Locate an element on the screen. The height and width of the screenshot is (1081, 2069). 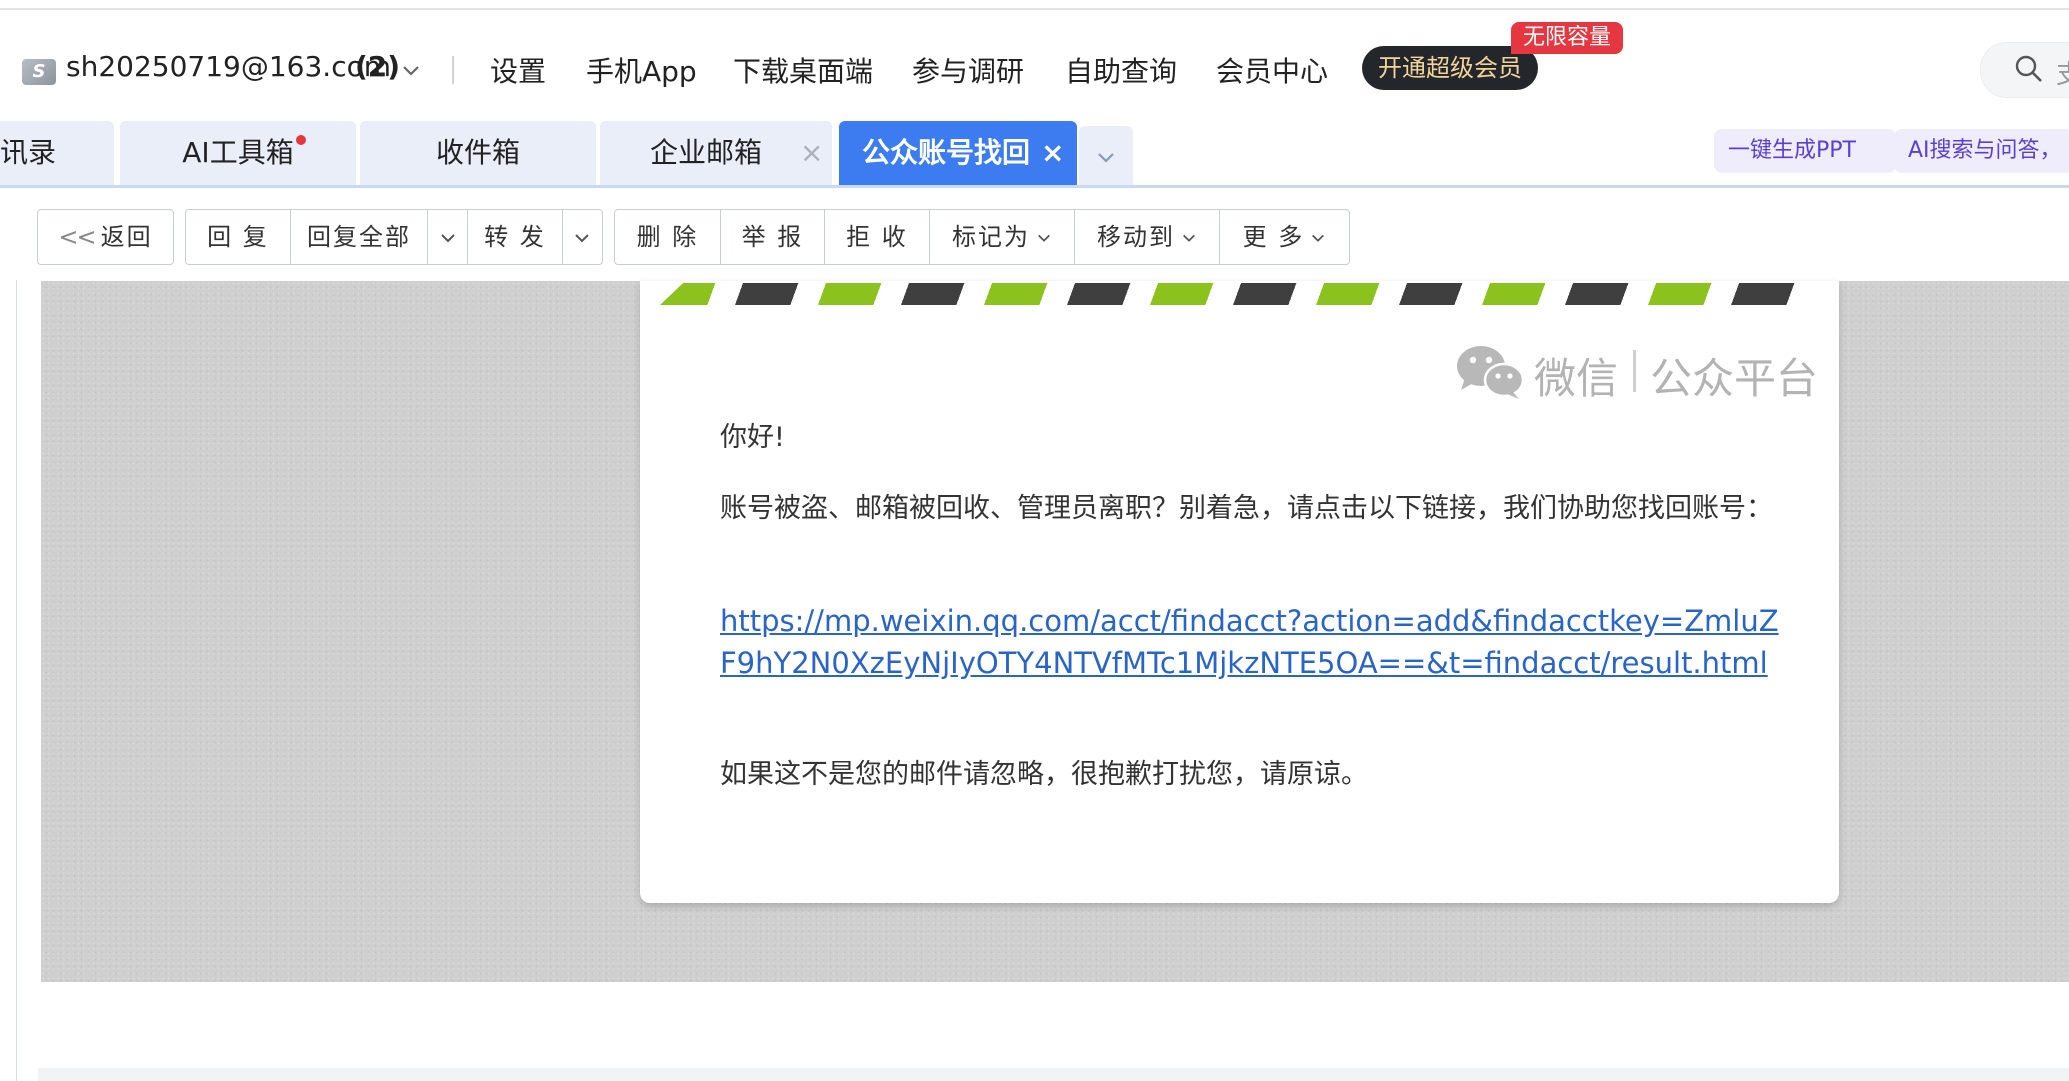
new-dot-badge is located at coordinates (301, 140).